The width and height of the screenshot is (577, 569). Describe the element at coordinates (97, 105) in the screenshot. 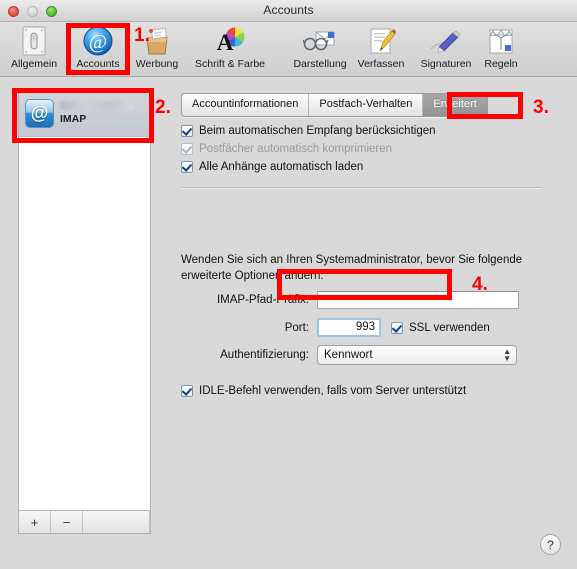

I see `account-address-redacted` at that location.